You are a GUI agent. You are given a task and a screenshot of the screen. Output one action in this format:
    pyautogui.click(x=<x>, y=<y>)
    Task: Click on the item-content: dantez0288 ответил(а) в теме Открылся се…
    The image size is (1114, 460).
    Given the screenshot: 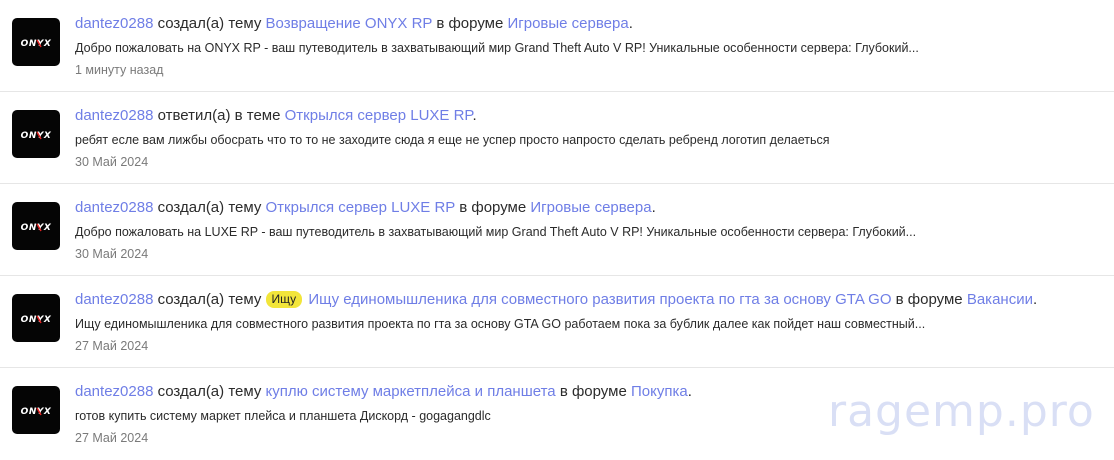 What is the action you would take?
    pyautogui.click(x=589, y=138)
    